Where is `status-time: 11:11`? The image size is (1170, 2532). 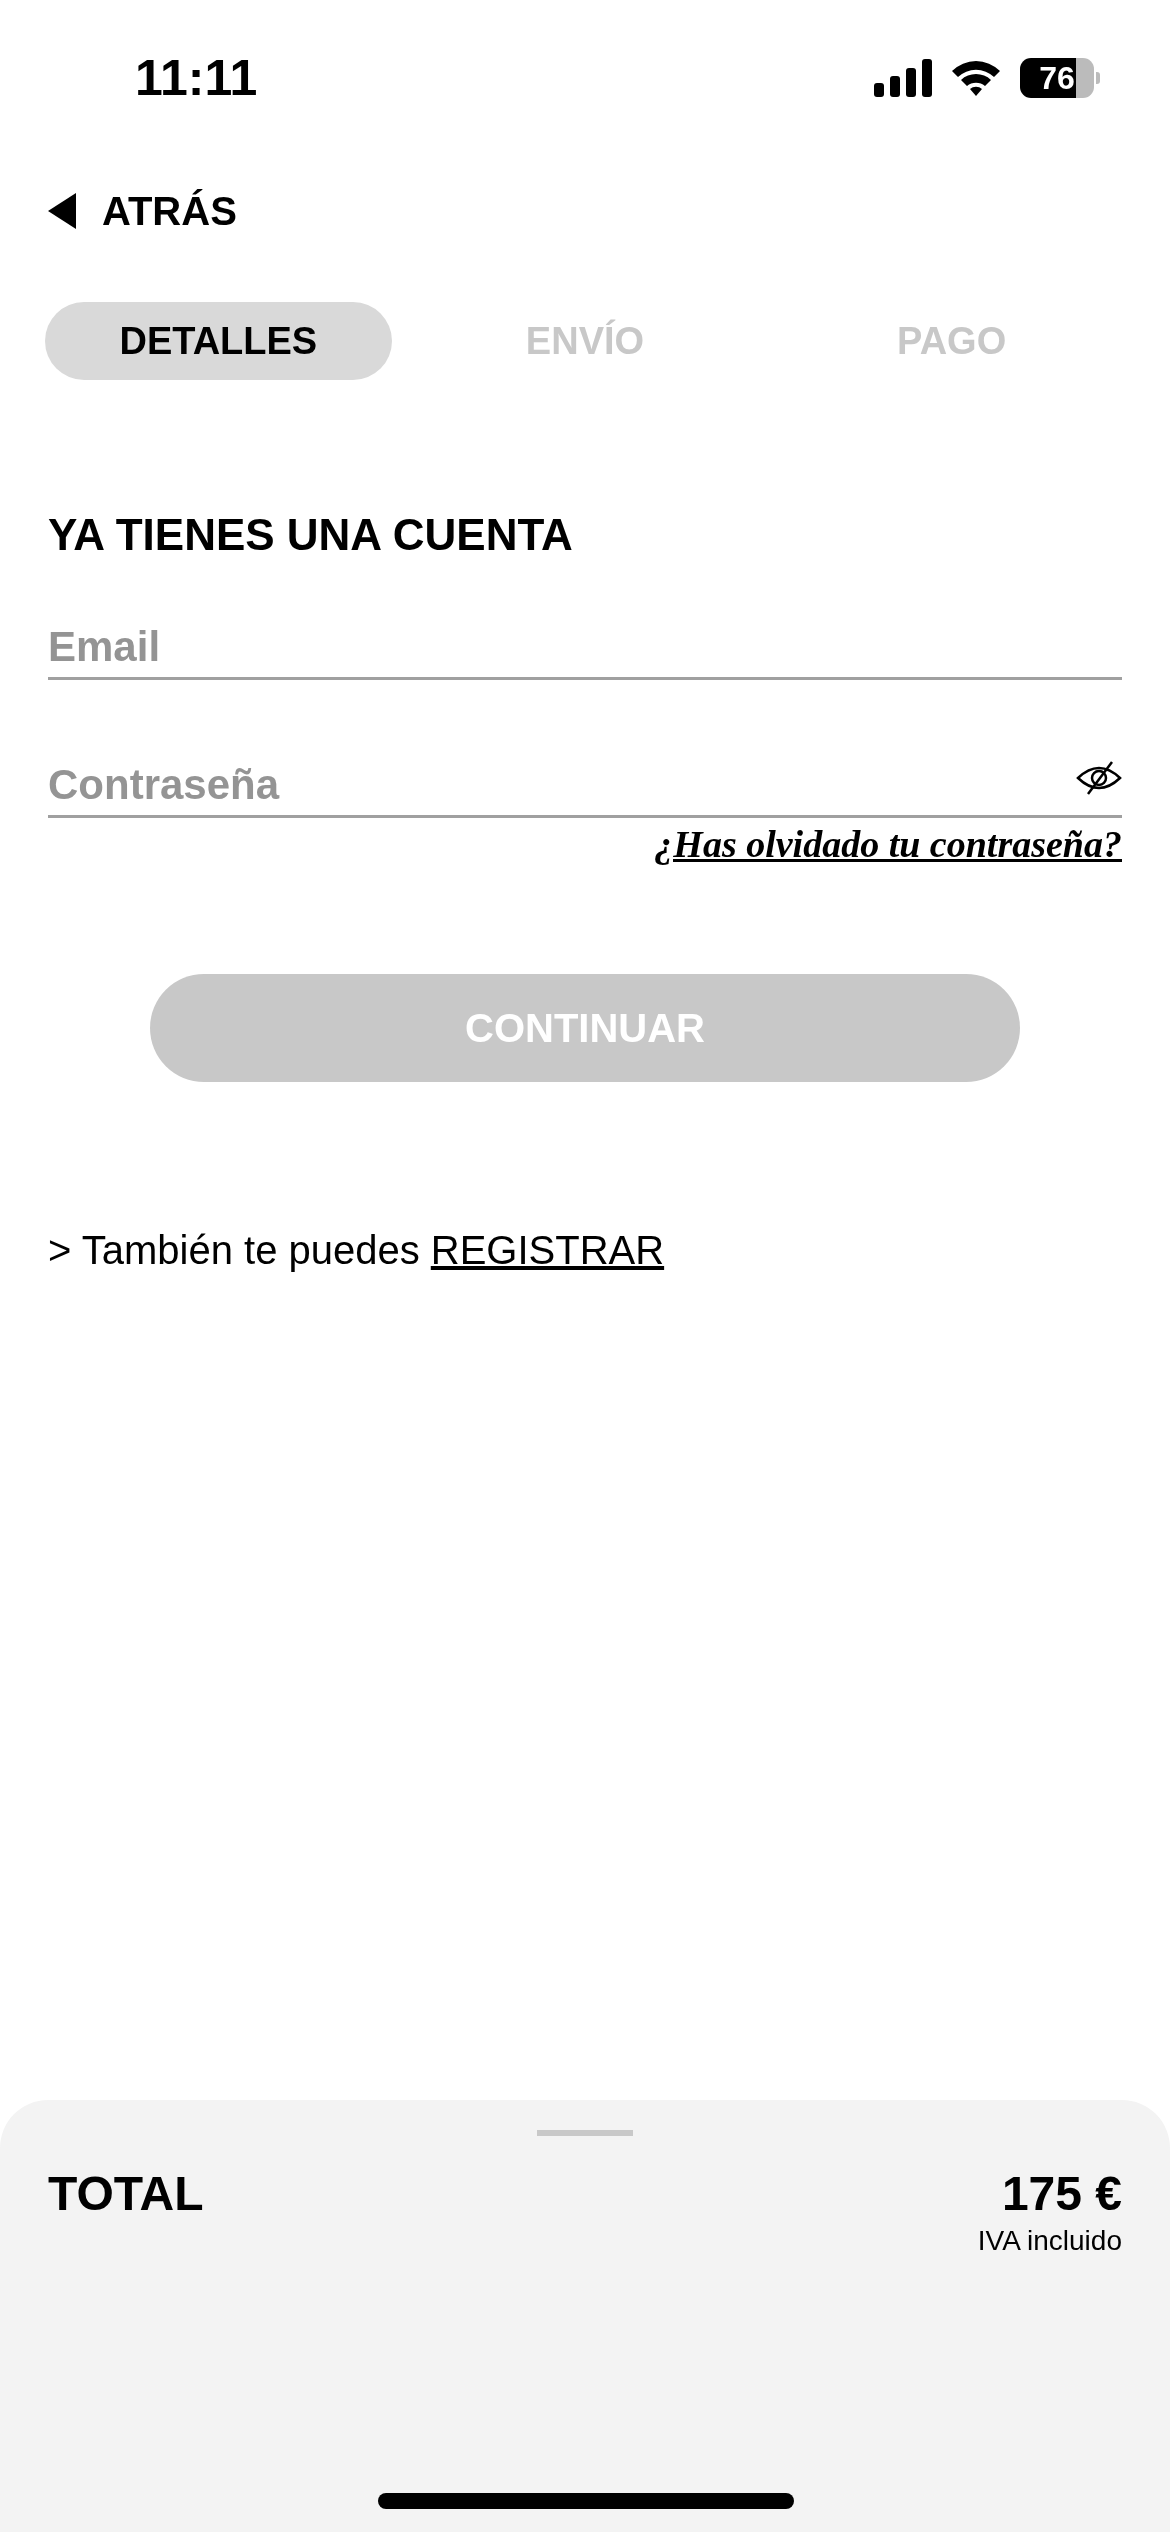
status-time: 11:11 is located at coordinates (196, 78).